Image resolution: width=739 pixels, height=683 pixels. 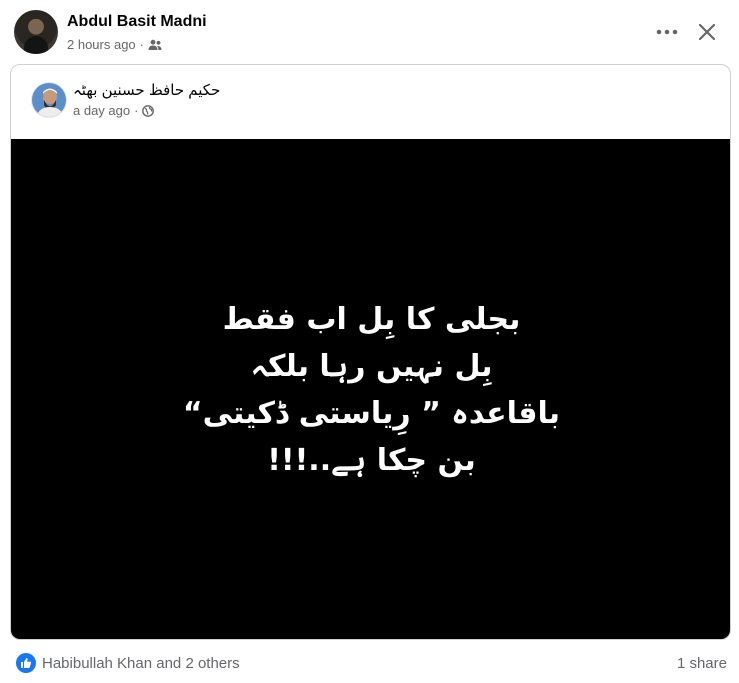 What do you see at coordinates (371, 460) in the screenshot?
I see `image-text-line: بن چکا ہے..!!!` at bounding box center [371, 460].